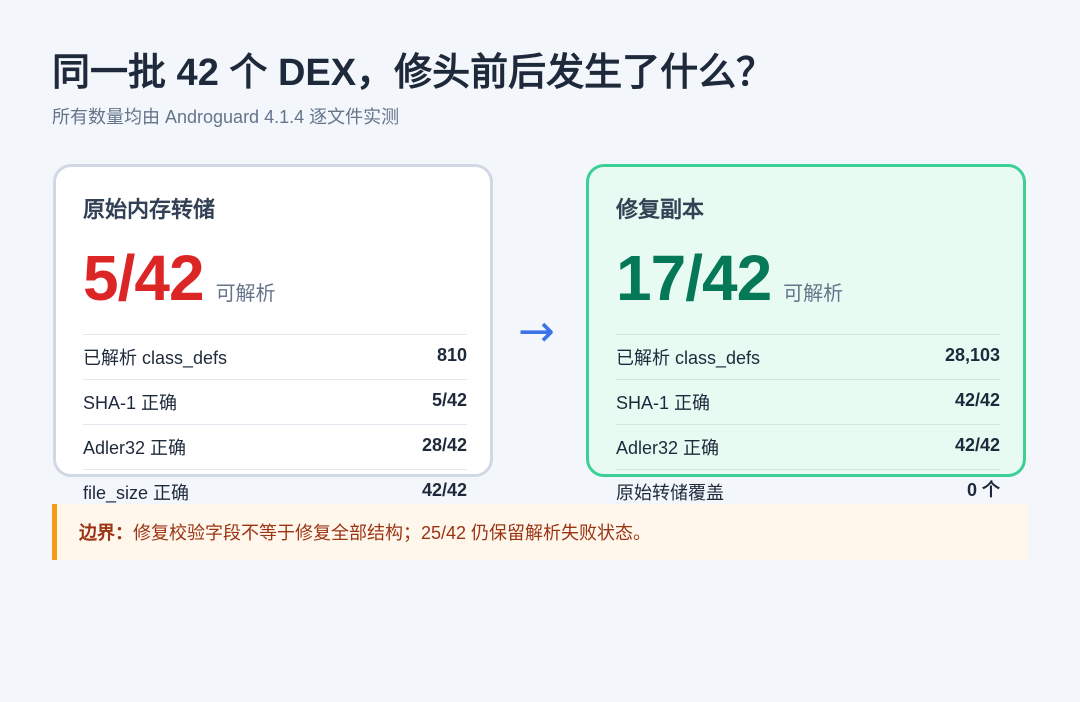 Image resolution: width=1080 pixels, height=702 pixels. Describe the element at coordinates (660, 209) in the screenshot. I see `card-title: 修复副本` at that location.